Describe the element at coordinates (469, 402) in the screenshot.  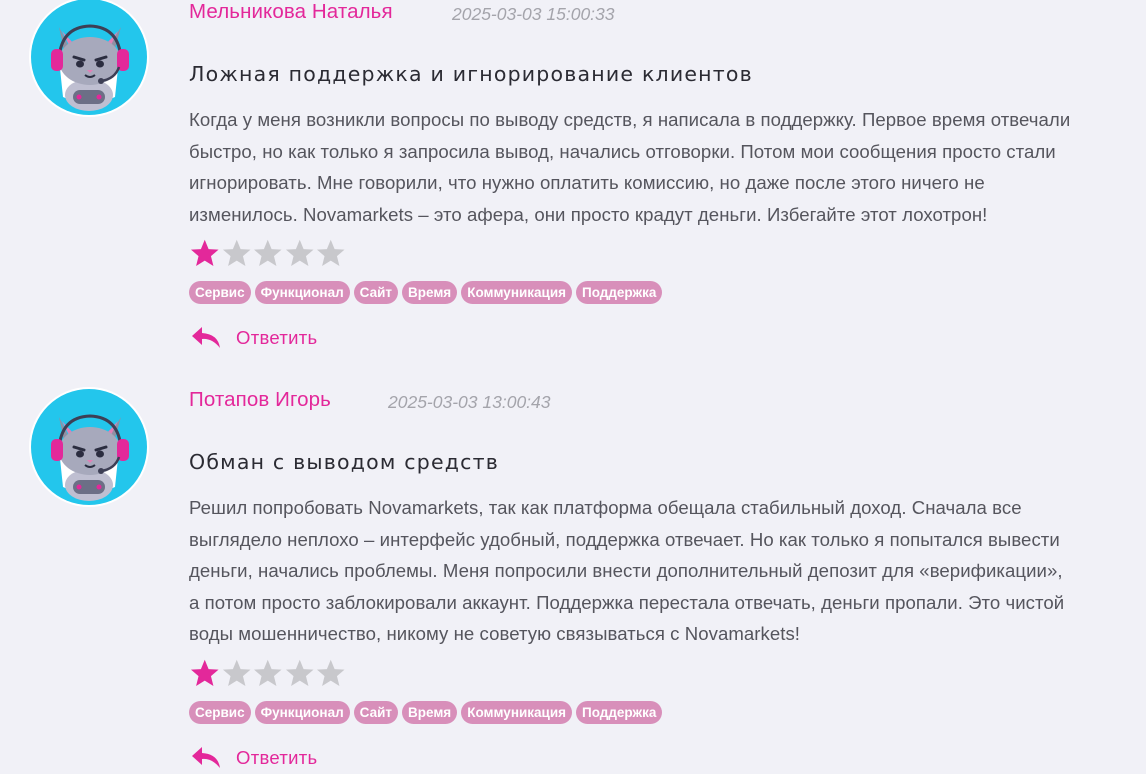
I see `review-datetime: 2025-03-03 13:00:43` at that location.